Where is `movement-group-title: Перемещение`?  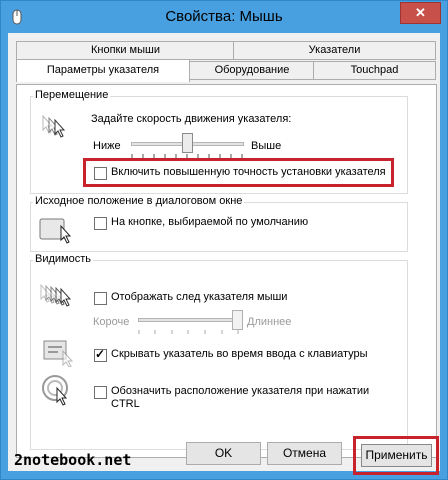
movement-group-title: Перемещение is located at coordinates (72, 95).